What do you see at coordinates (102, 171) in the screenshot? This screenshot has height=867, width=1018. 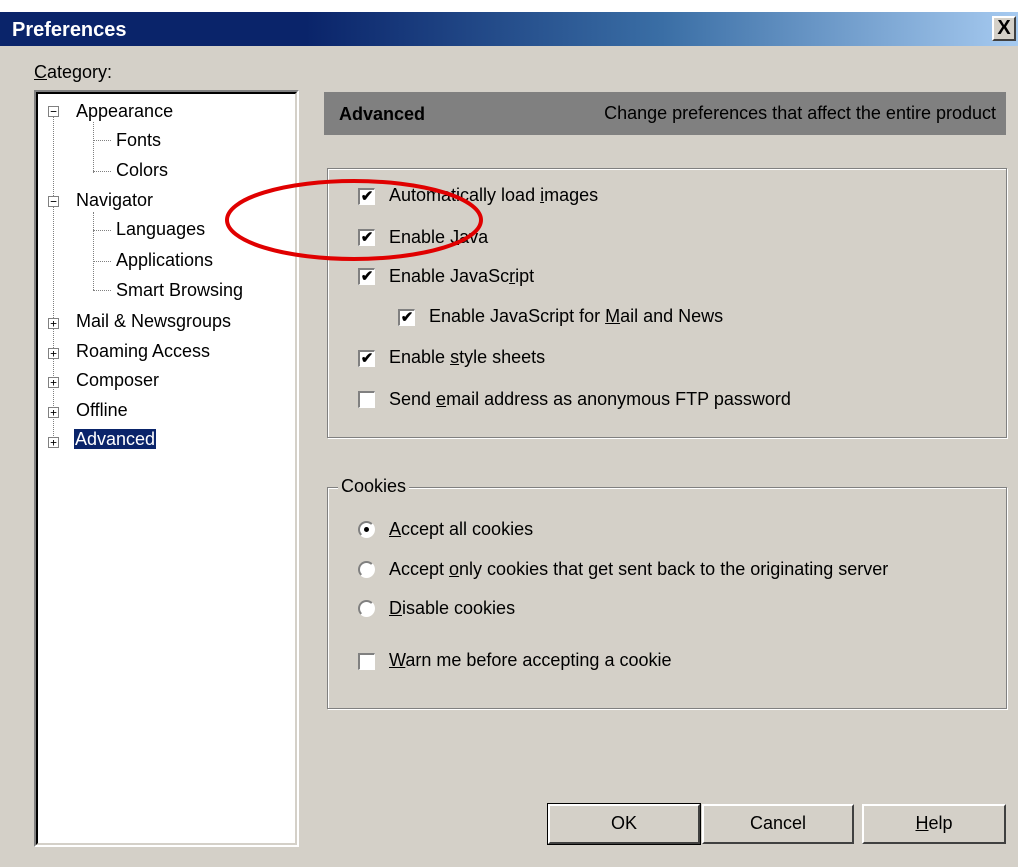 I see `colors-connector` at bounding box center [102, 171].